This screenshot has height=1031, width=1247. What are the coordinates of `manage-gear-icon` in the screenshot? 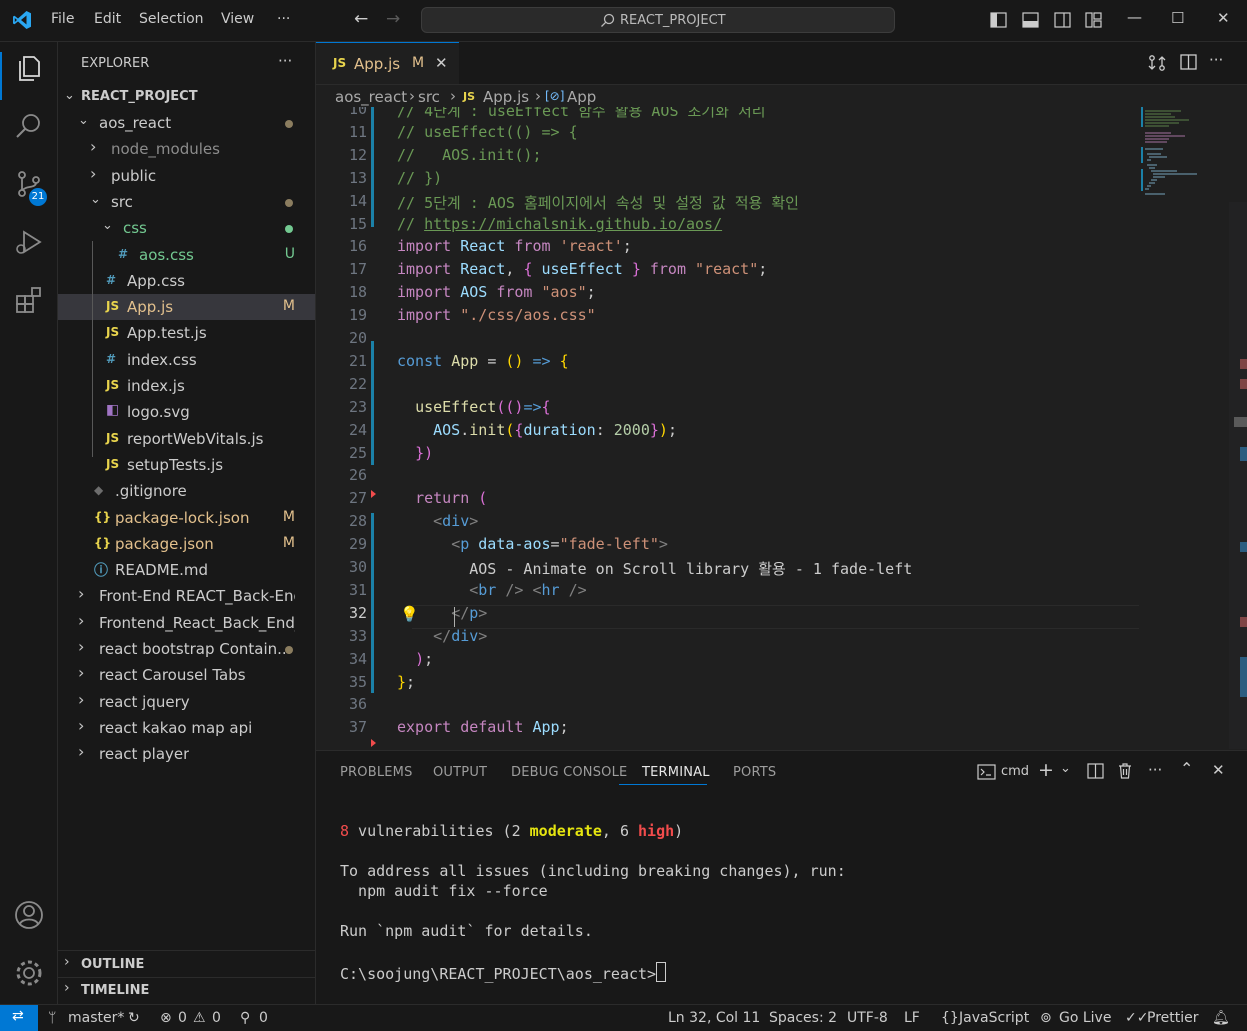 It's located at (29, 973).